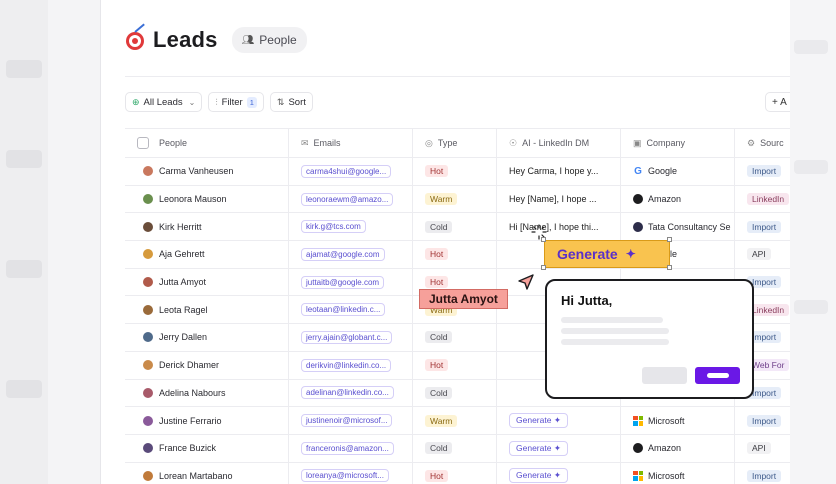 The image size is (836, 484). What do you see at coordinates (351, 143) in the screenshot?
I see `column-header-emails: ✉ Emails` at bounding box center [351, 143].